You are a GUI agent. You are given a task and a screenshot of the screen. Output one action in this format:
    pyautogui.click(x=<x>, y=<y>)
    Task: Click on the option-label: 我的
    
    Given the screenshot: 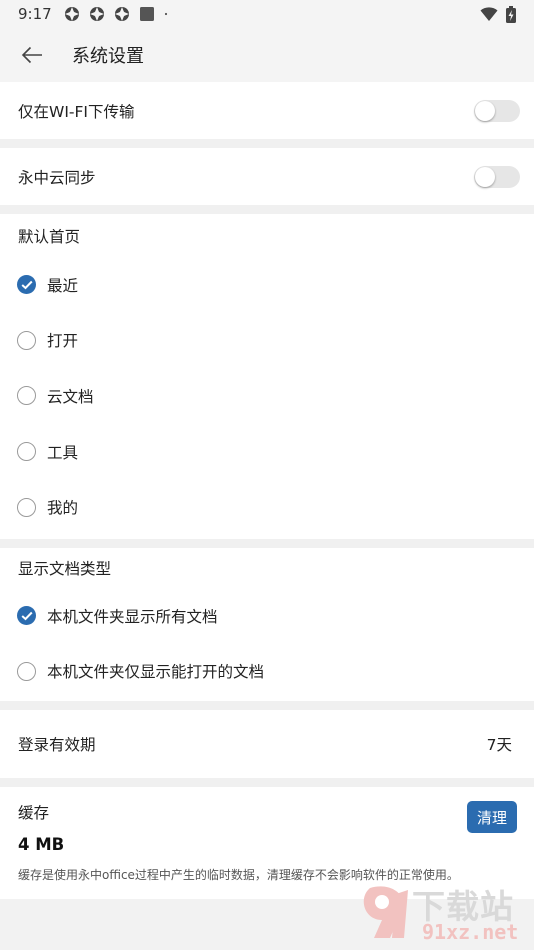 What is the action you would take?
    pyautogui.click(x=63, y=508)
    